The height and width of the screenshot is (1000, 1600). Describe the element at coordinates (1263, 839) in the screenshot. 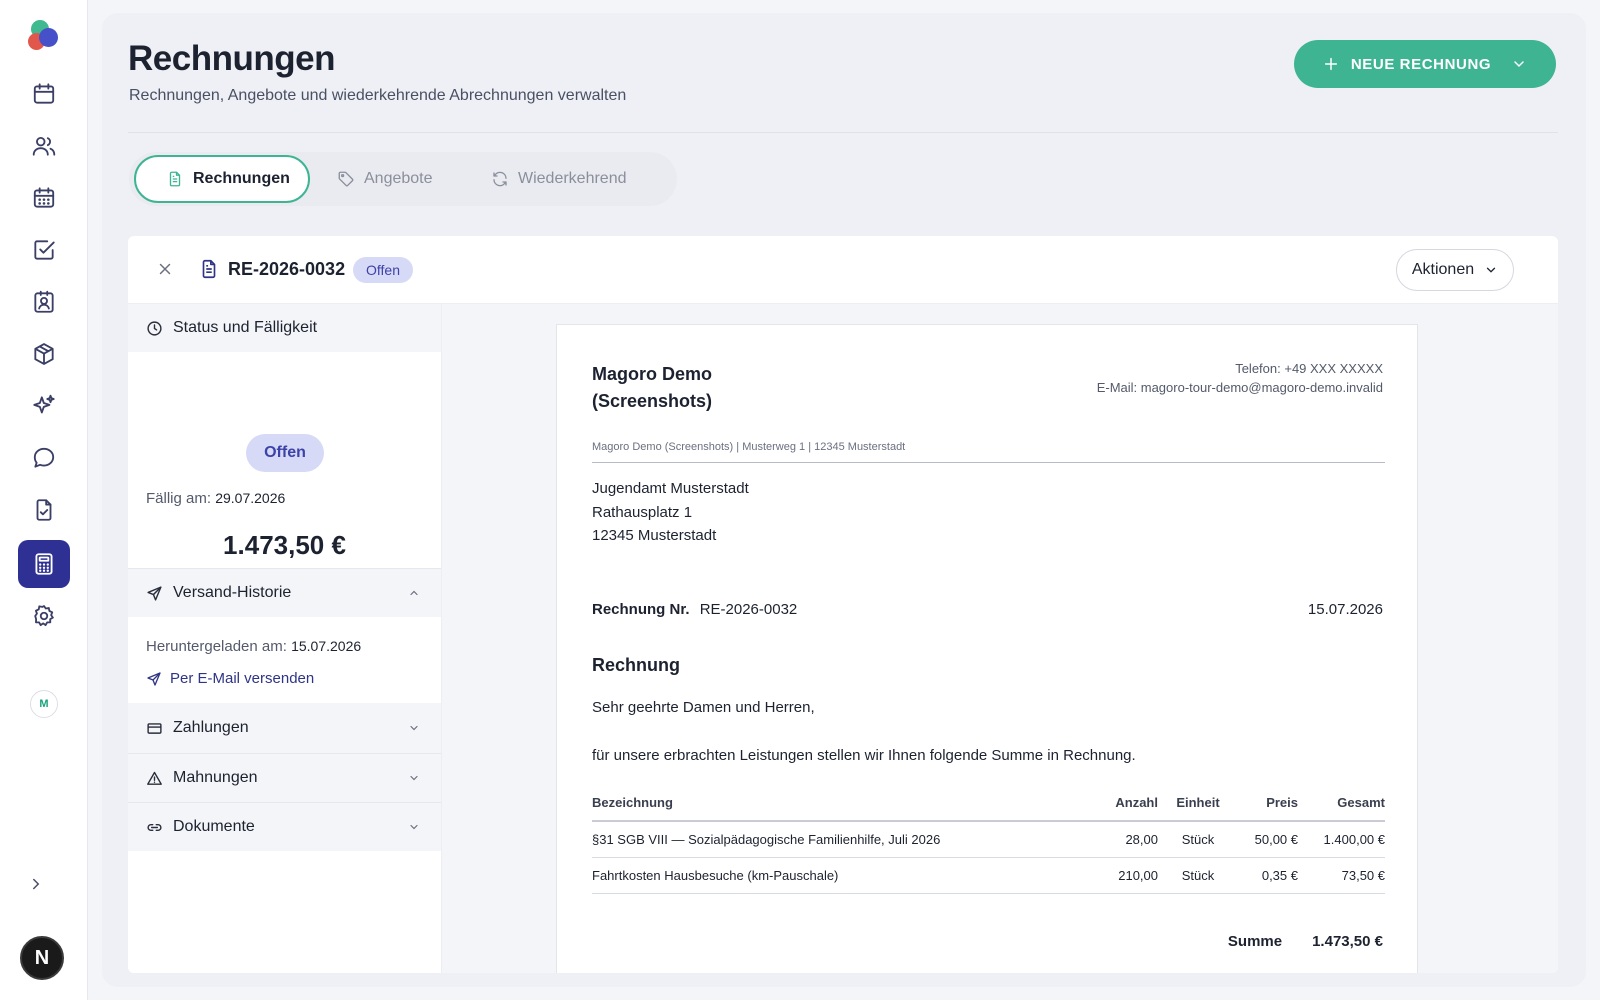

I see `cell-price: 50,00 €` at that location.